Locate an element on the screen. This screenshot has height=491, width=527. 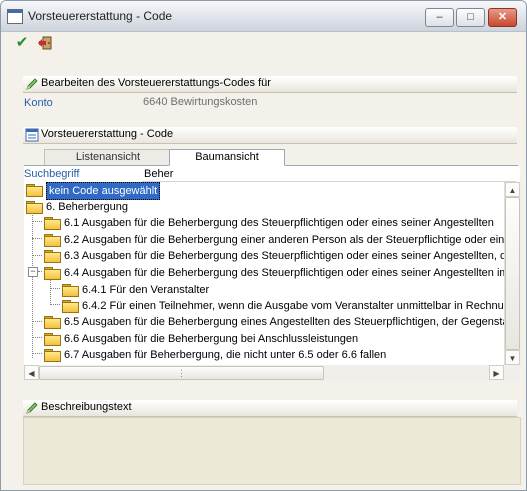
vertical-scrollbar: ▲ ▼ is located at coordinates (512, 273).